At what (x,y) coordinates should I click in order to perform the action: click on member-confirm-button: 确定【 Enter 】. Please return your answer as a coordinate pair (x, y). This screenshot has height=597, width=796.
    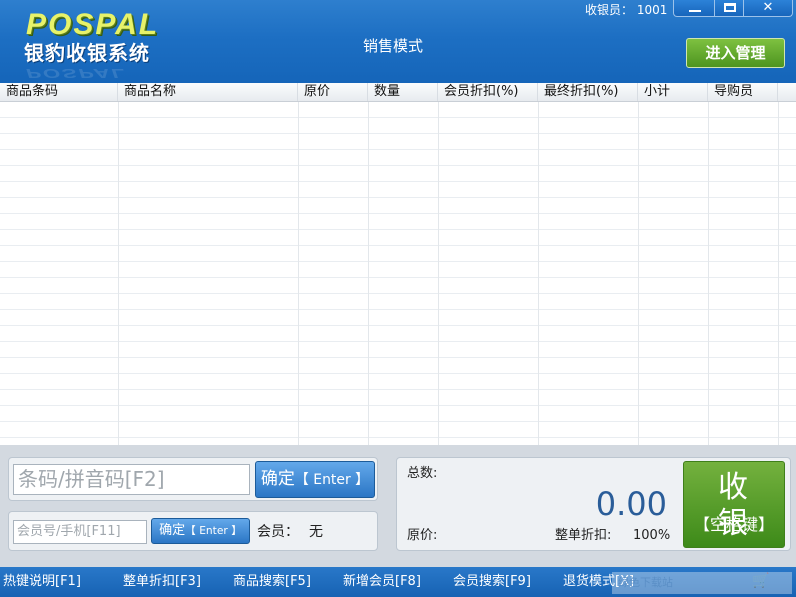
    Looking at the image, I should click on (200, 531).